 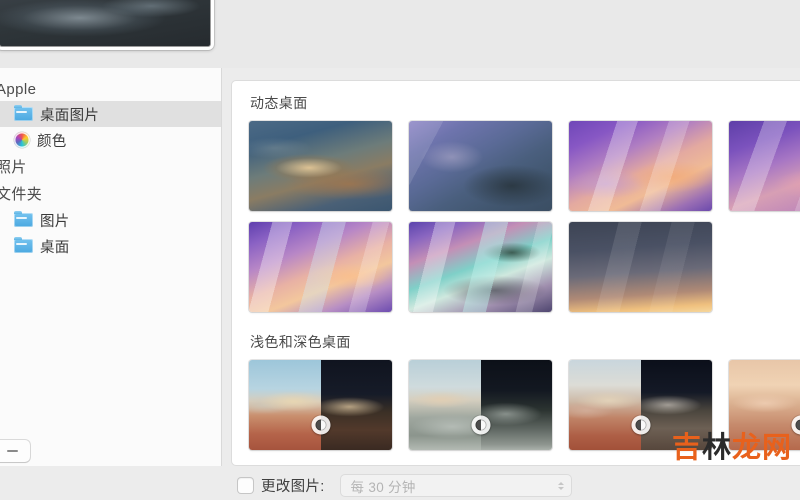 I want to click on change-picture-checkbox, so click(x=245, y=485).